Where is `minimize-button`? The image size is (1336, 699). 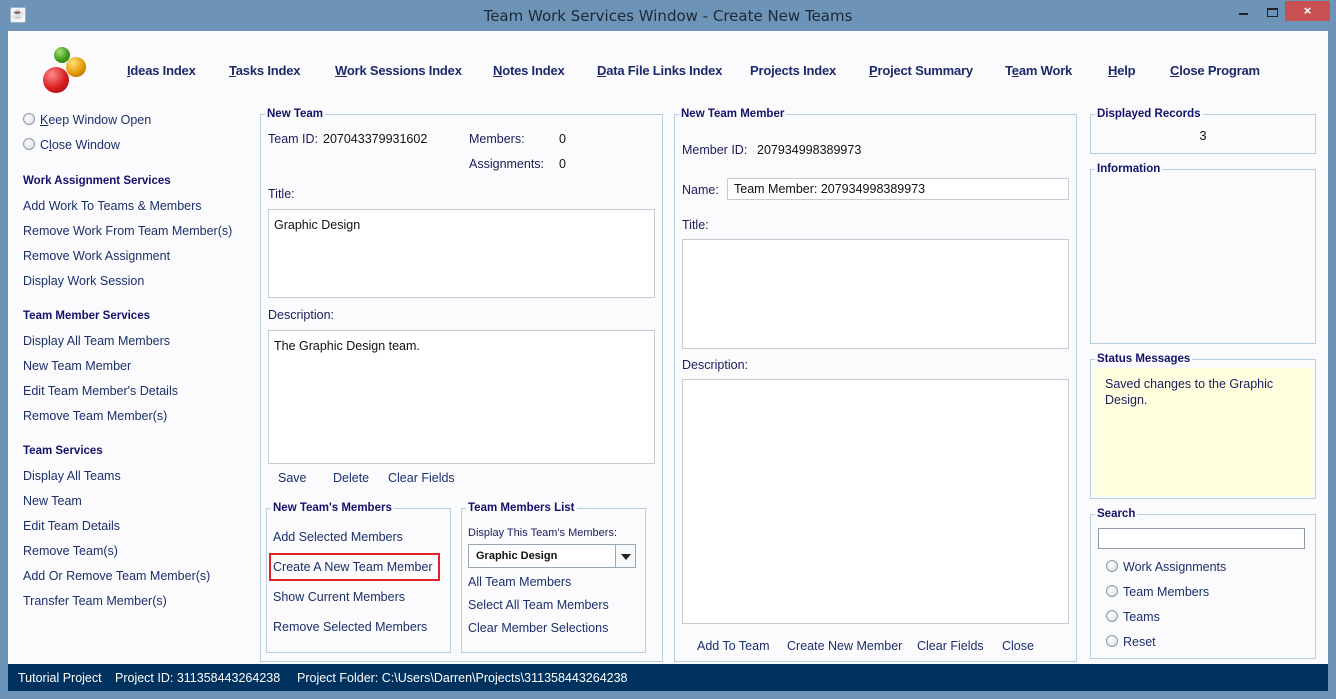 minimize-button is located at coordinates (1243, 12).